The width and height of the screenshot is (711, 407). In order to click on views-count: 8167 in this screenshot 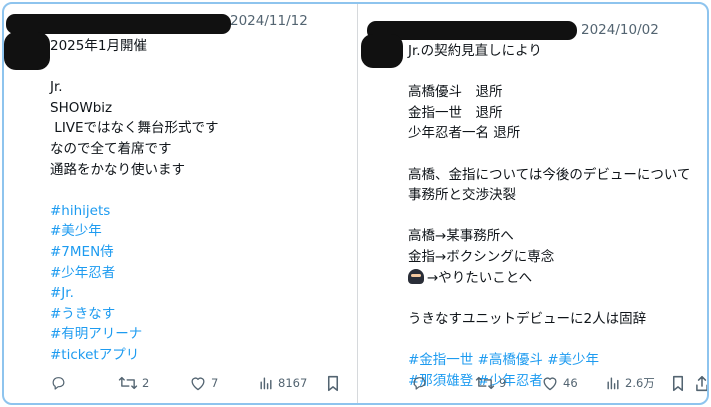, I will do `click(293, 383)`.